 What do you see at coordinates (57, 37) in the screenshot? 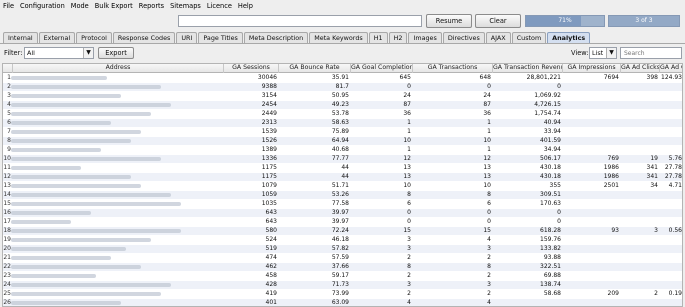
I see `tab-external: External` at bounding box center [57, 37].